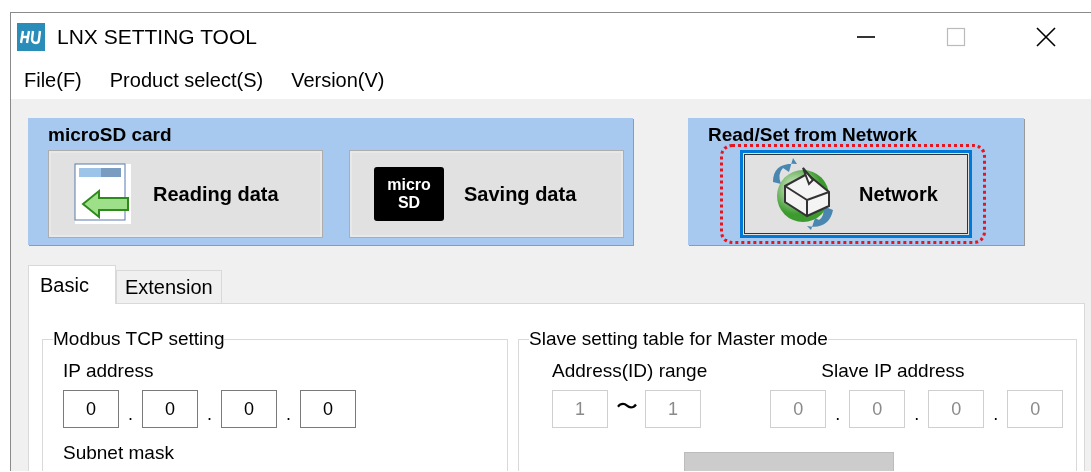 This screenshot has height=472, width=1091. Describe the element at coordinates (157, 37) in the screenshot. I see `window-title: LNX SETTING TOOL` at that location.